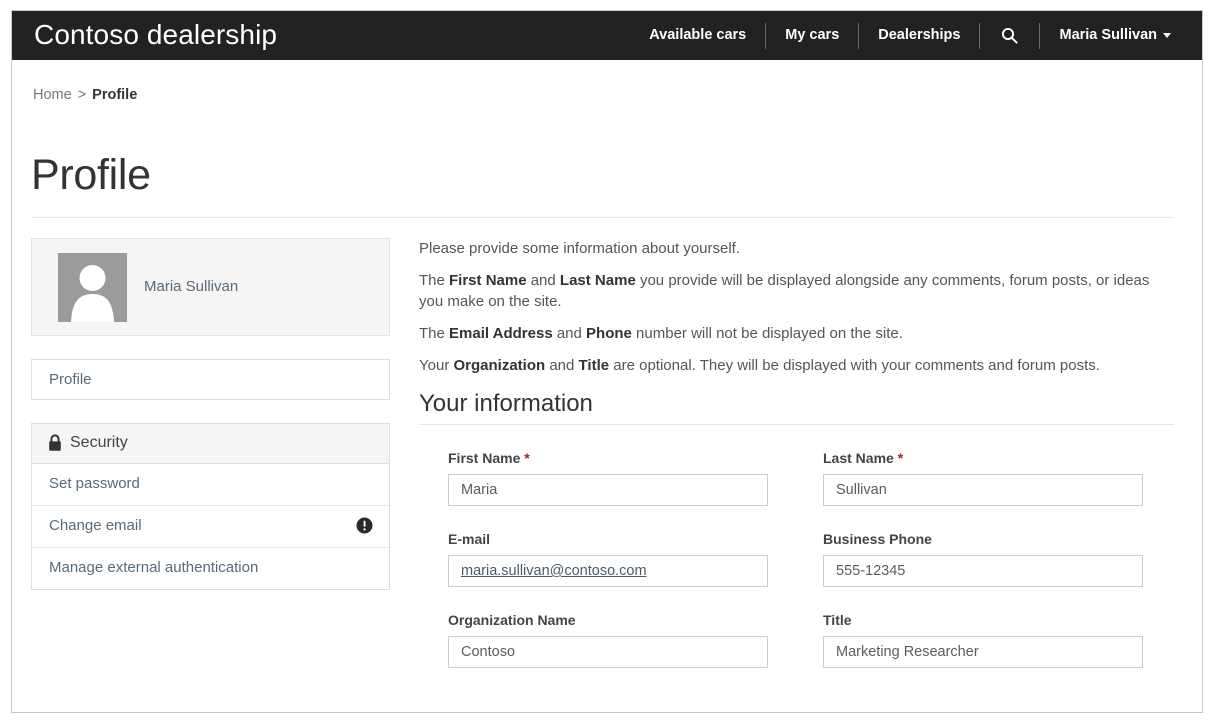 The image size is (1215, 728). I want to click on field-group-first-name: First Name *, so click(608, 478).